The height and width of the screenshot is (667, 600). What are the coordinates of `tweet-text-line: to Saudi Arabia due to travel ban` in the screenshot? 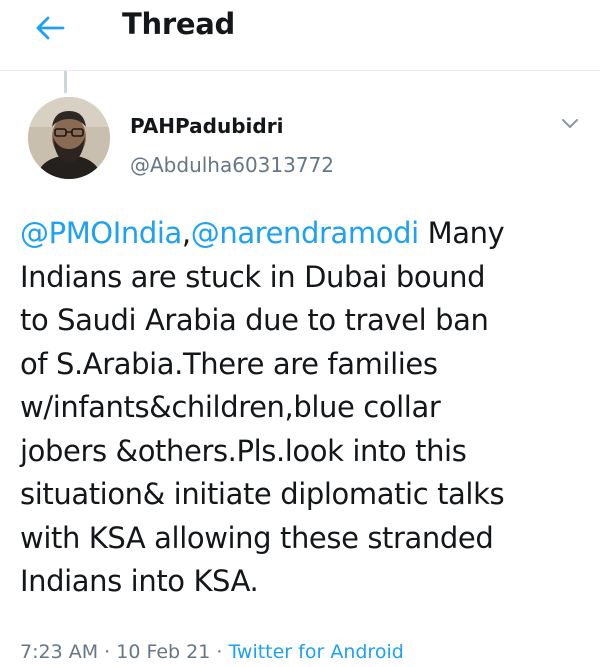 It's located at (254, 320).